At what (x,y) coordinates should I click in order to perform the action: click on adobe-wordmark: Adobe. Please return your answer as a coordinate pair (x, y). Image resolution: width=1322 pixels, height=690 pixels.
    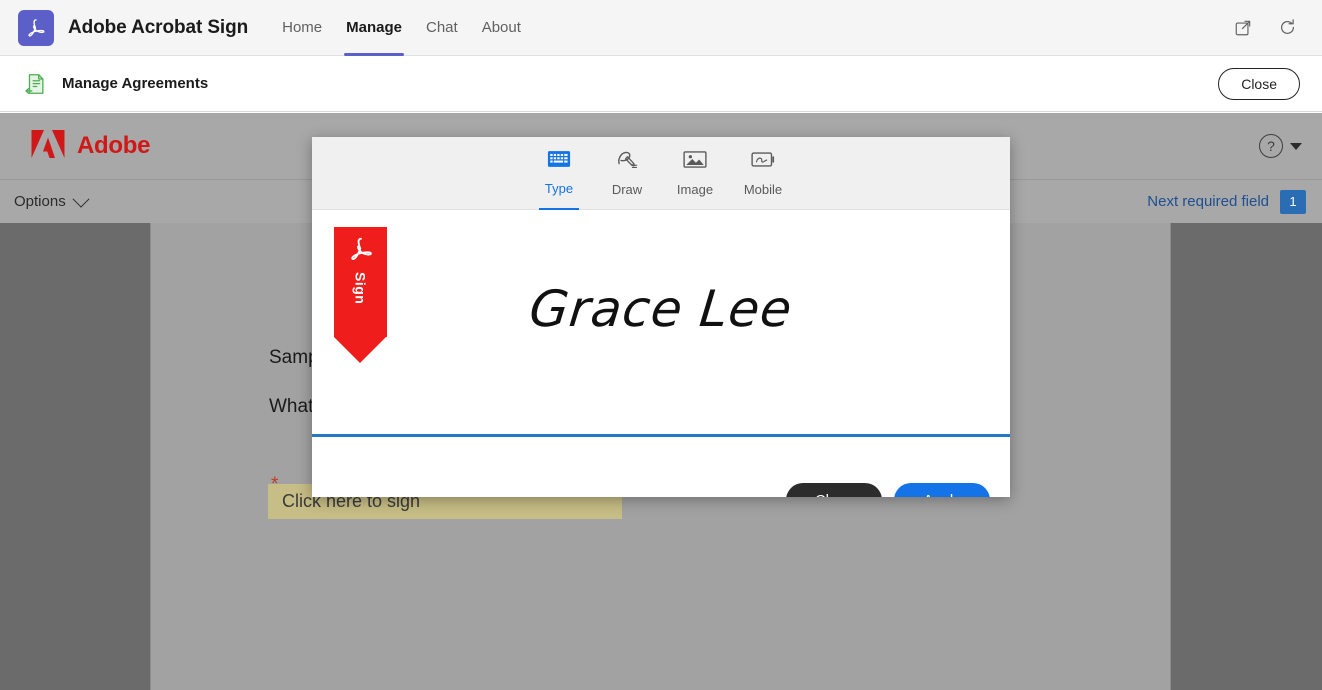
    Looking at the image, I should click on (114, 145).